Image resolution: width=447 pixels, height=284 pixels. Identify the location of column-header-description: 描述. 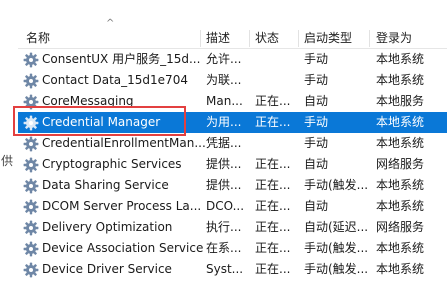
(218, 38).